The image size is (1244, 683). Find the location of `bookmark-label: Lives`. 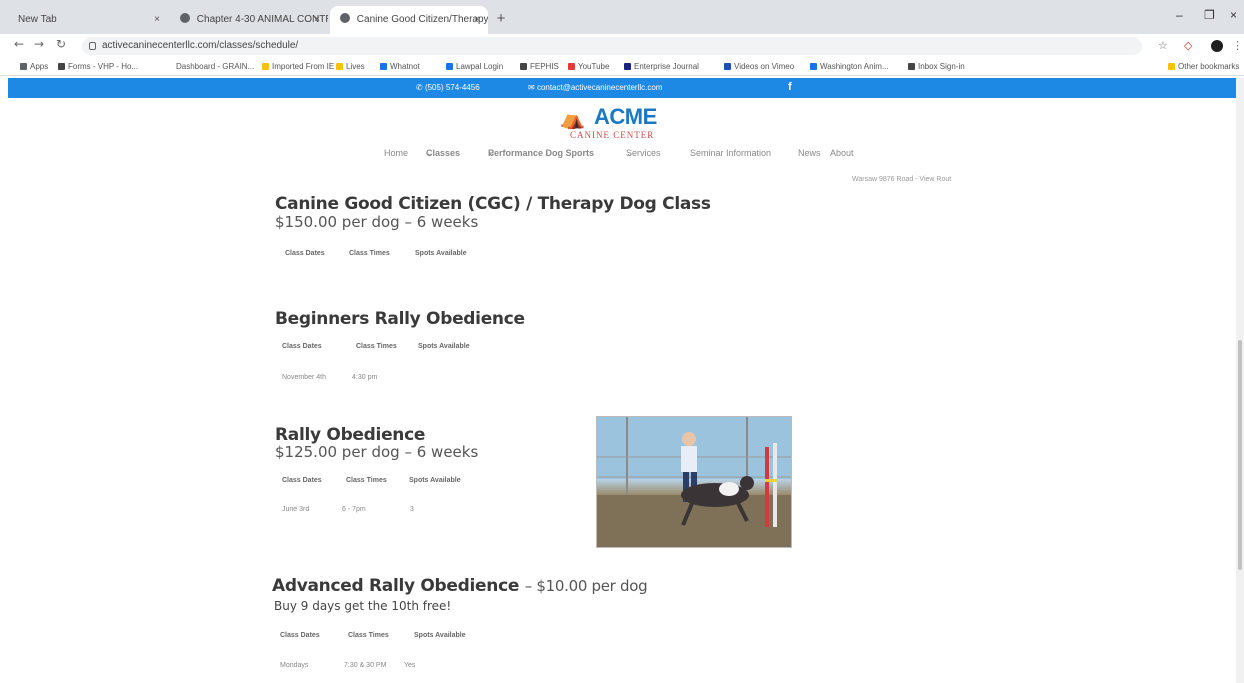

bookmark-label: Lives is located at coordinates (355, 66).